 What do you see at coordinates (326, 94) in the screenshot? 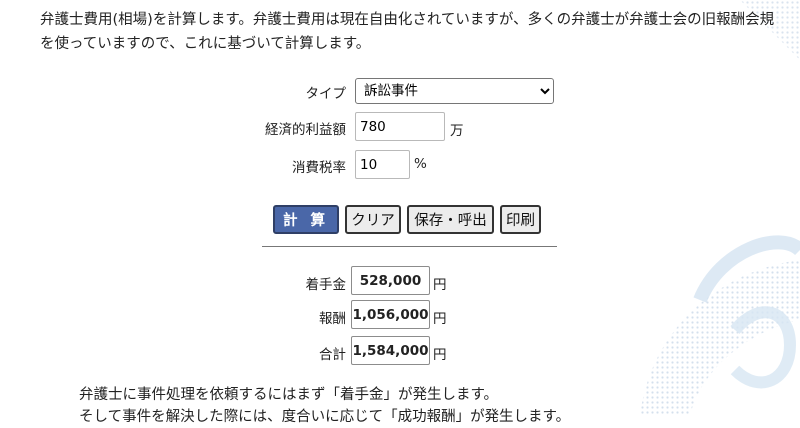
I see `type-label: タイプ` at bounding box center [326, 94].